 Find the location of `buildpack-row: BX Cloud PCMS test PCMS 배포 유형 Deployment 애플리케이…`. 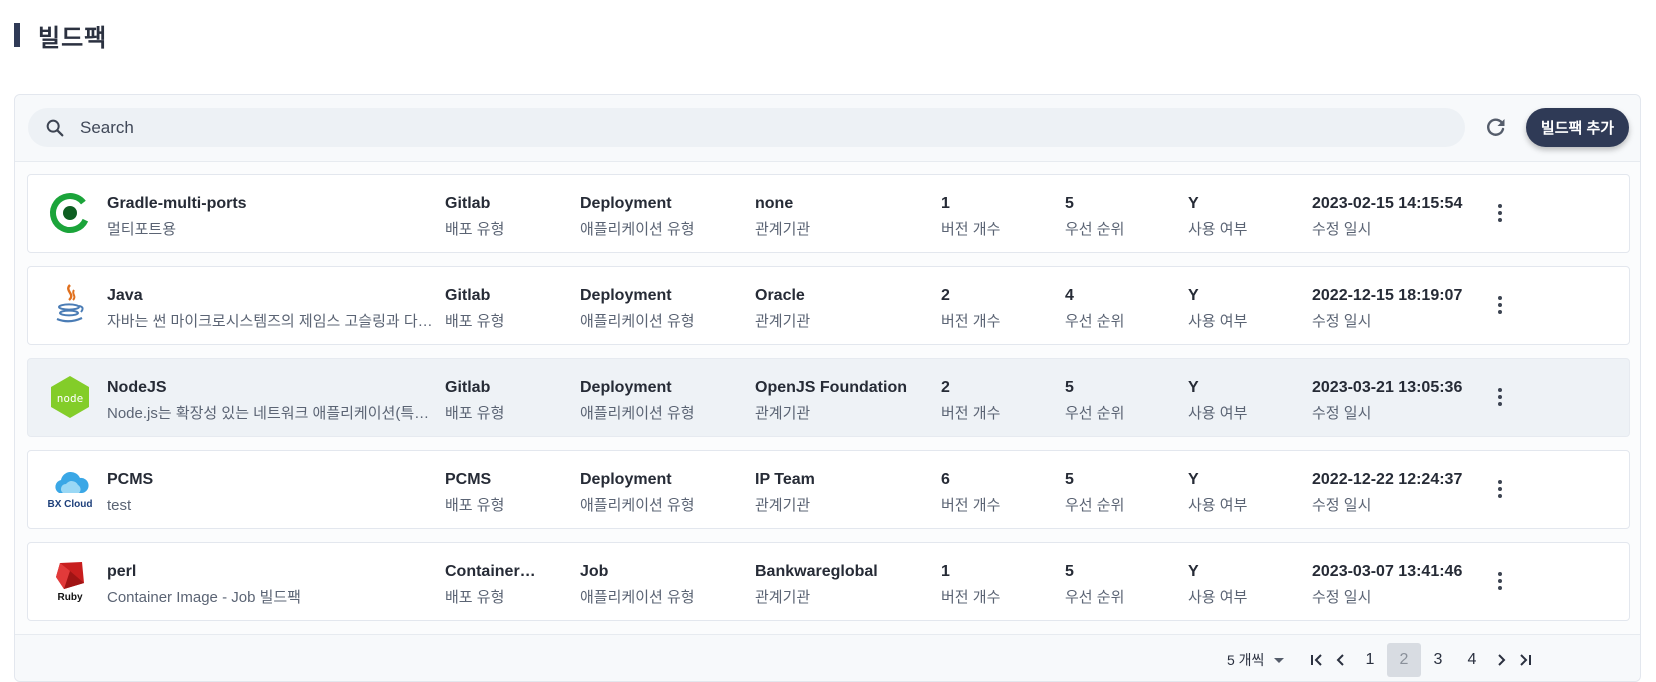

buildpack-row: BX Cloud PCMS test PCMS 배포 유형 Deployment 애플리케이… is located at coordinates (828, 489).